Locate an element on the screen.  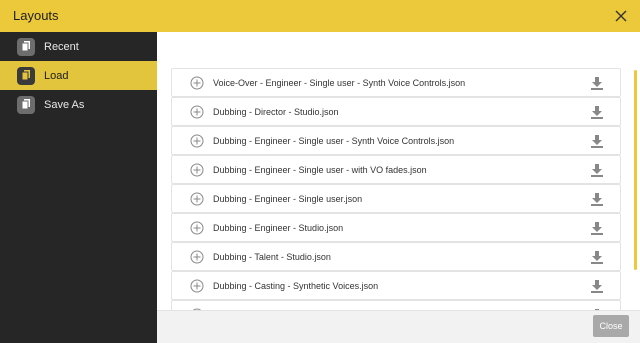
dialog-titlebar: Layouts is located at coordinates (320, 16).